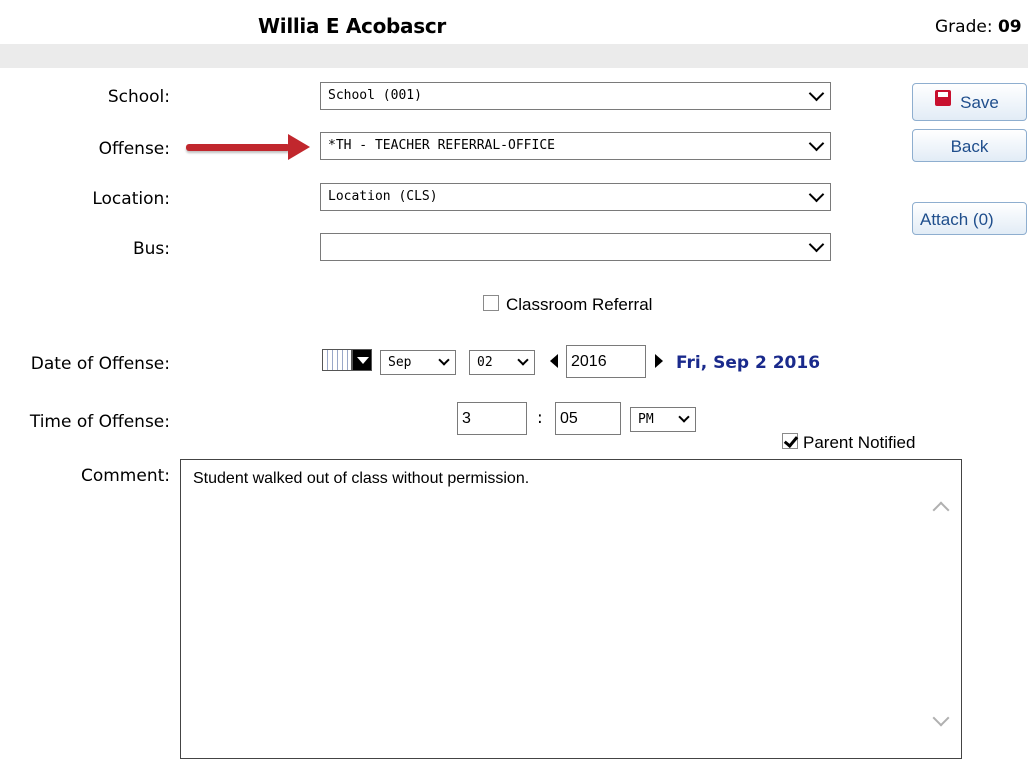 The image size is (1028, 759). Describe the element at coordinates (383, 196) in the screenshot. I see `location-select-value: Location (CLS)` at that location.